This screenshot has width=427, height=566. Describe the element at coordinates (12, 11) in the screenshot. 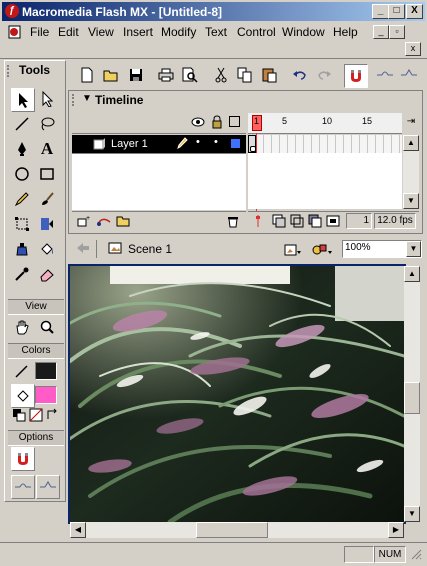

I see `flash-icon: ƒ` at that location.